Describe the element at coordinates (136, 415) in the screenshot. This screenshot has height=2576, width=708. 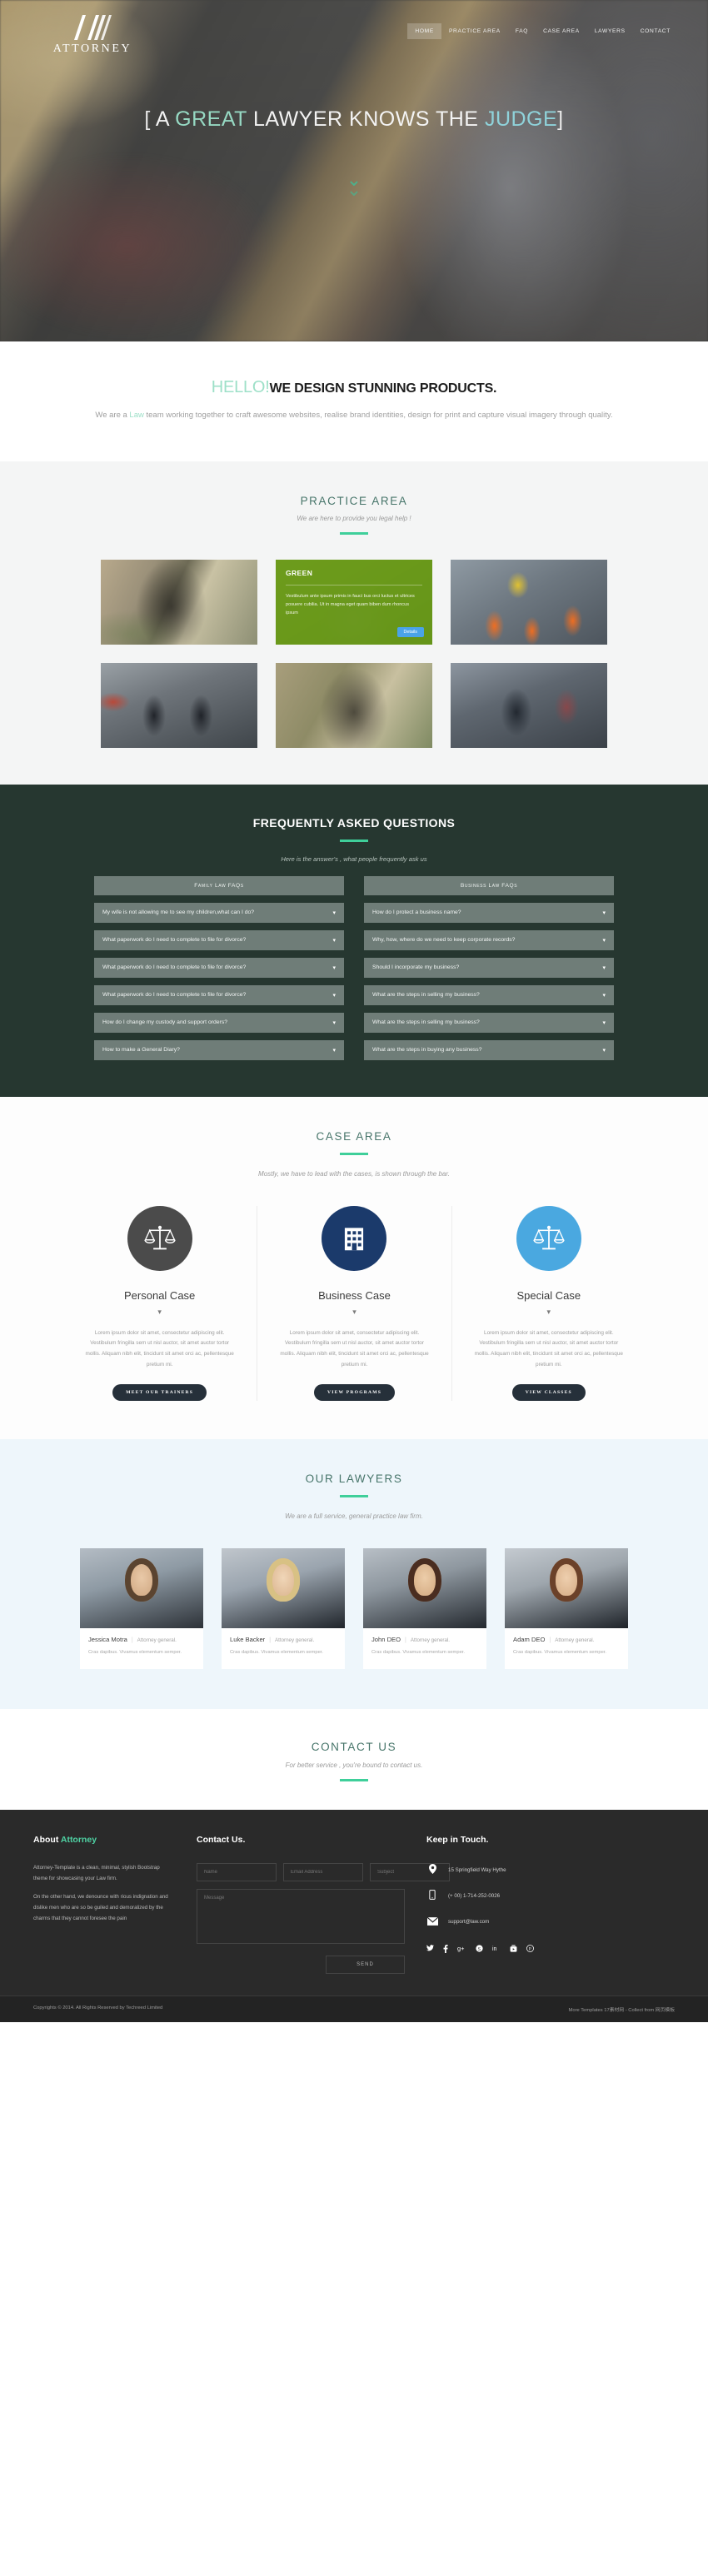
I see `intro-text-accent: Law` at that location.